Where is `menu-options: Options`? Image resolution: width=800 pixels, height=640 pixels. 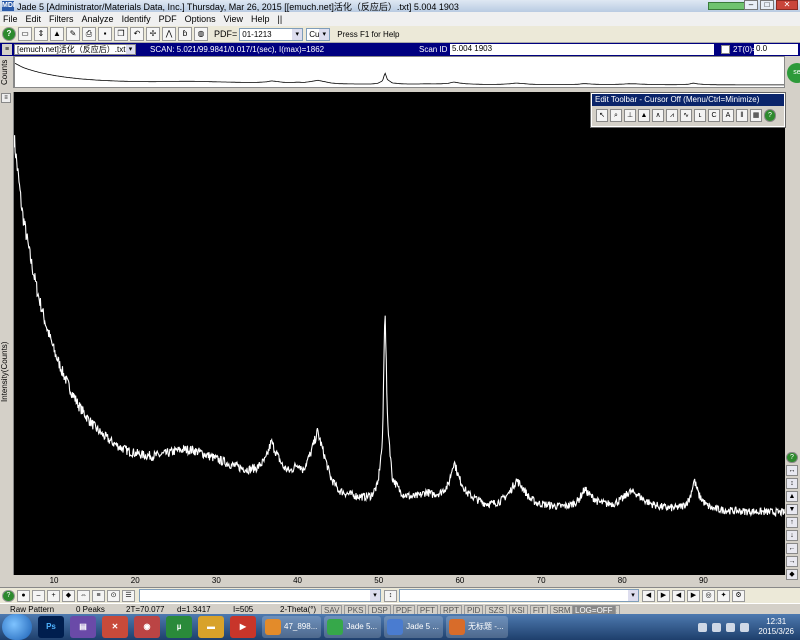 menu-options: Options is located at coordinates (200, 19).